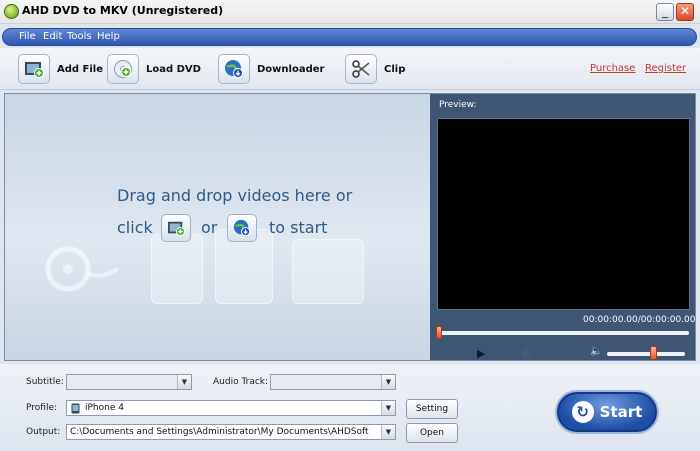 The height and width of the screenshot is (451, 700). Describe the element at coordinates (350, 12) in the screenshot. I see `title-bar: AHD DVD to MKV (Unregistered) _ ✕` at that location.